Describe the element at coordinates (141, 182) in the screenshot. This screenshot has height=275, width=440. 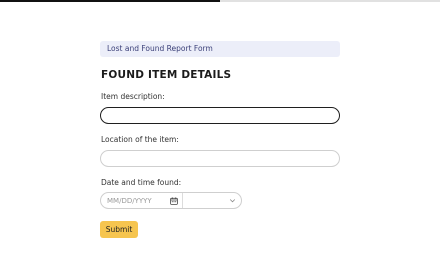
I see `date-time-label: Date and time found:` at that location.